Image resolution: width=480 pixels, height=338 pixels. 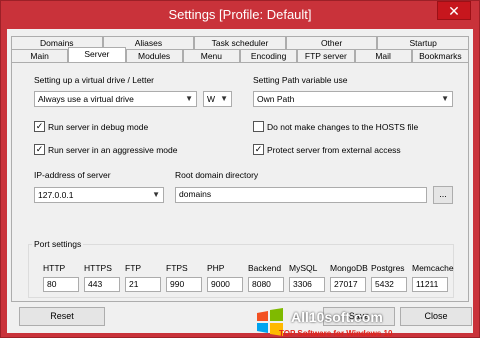 I want to click on tab-main: Main, so click(x=40, y=55).